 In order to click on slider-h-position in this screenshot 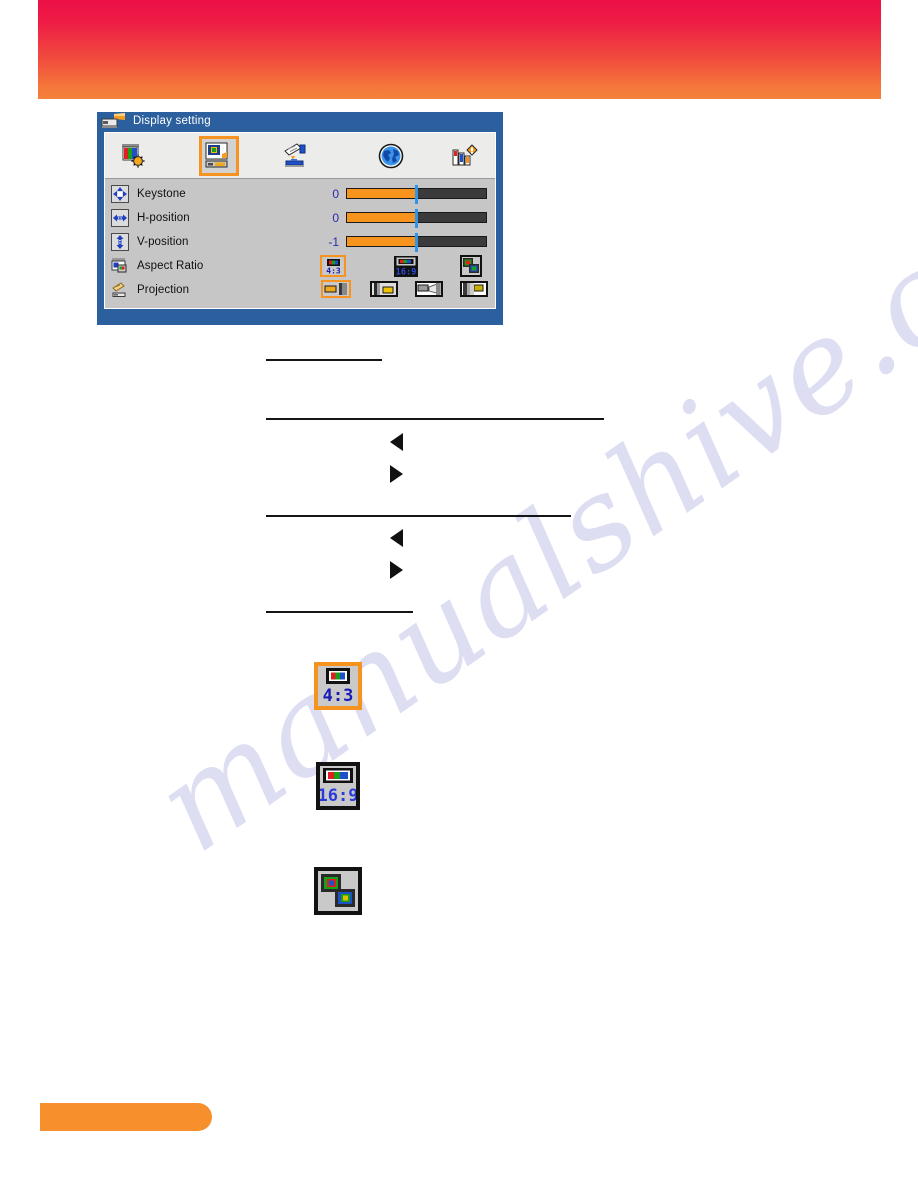, I will do `click(416, 218)`.